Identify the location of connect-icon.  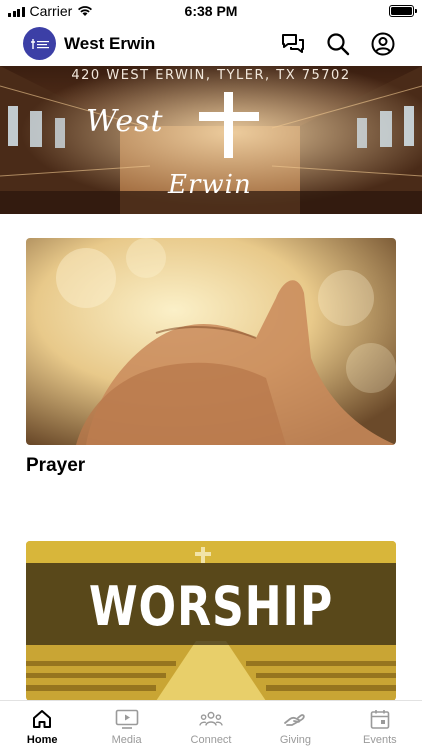
(211, 719).